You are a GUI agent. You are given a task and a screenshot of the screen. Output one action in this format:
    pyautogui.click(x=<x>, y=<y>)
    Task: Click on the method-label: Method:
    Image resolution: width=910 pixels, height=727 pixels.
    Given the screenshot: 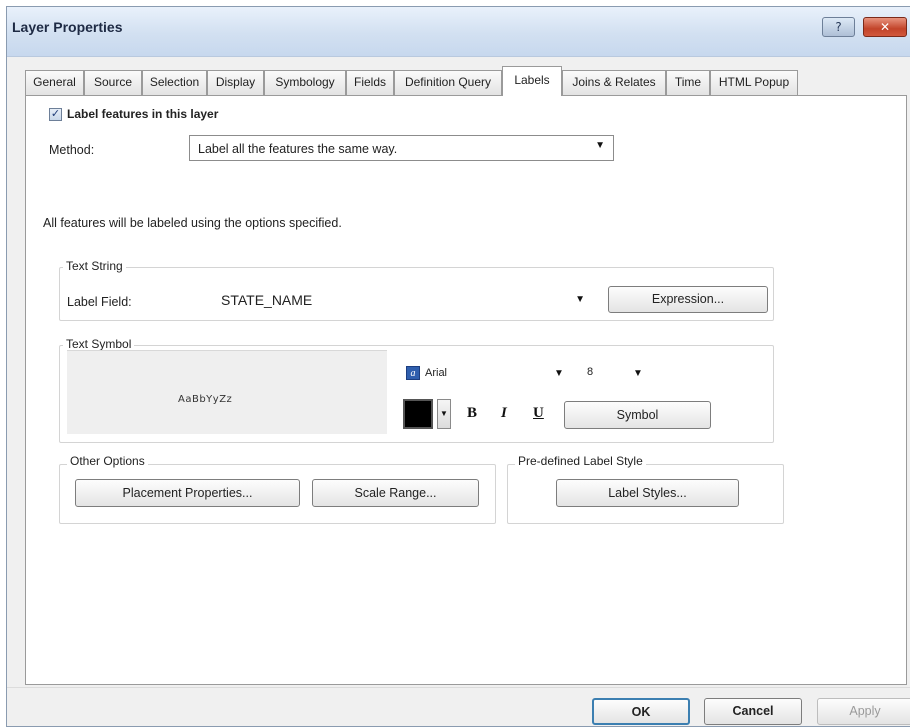 What is the action you would take?
    pyautogui.click(x=72, y=150)
    